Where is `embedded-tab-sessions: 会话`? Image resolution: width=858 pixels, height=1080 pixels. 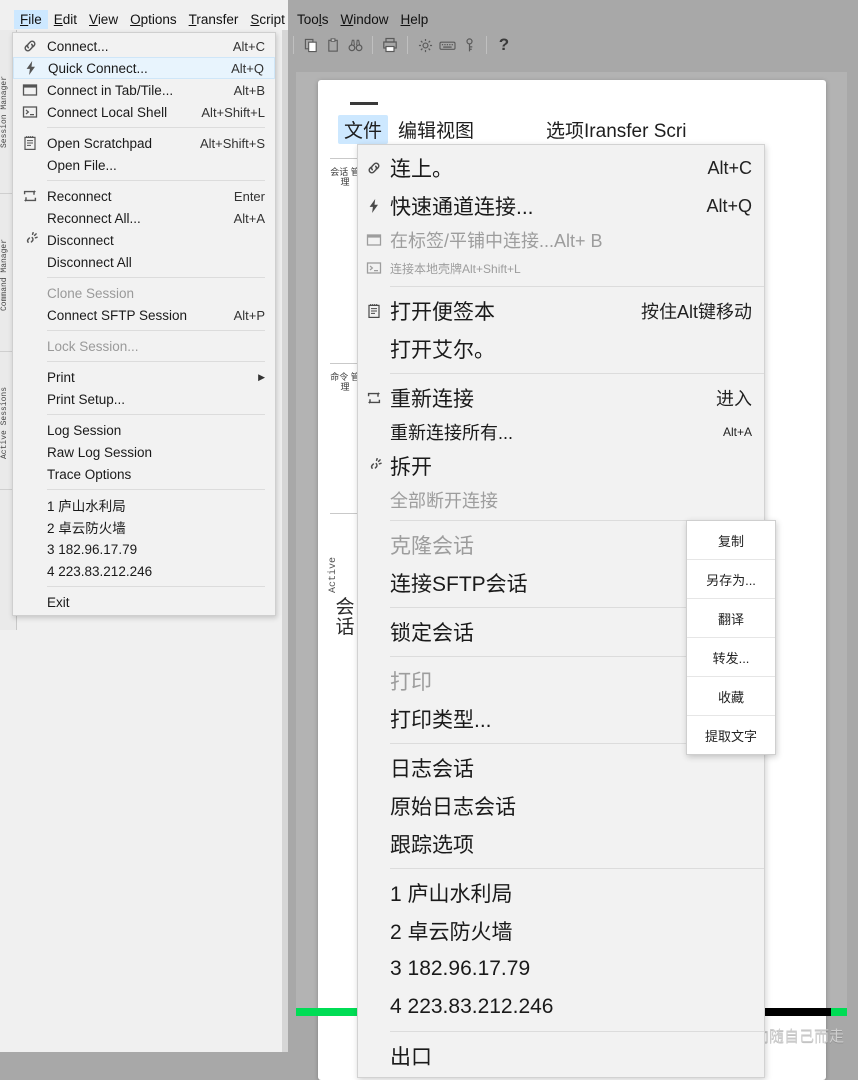
embedded-tab-sessions: 会话 is located at coordinates (345, 618).